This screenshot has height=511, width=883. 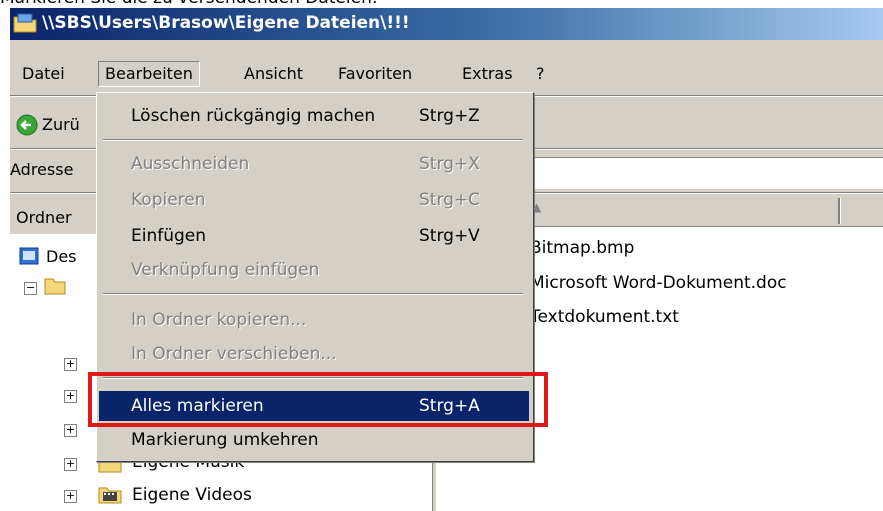 I want to click on tree-item-videos: Eigene Videos, so click(x=192, y=495).